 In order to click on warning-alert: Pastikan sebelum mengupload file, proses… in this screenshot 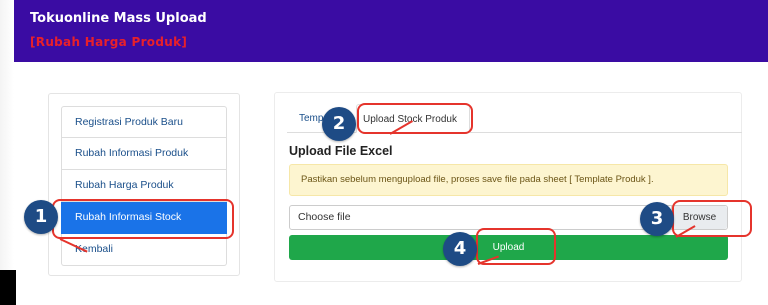, I will do `click(508, 180)`.